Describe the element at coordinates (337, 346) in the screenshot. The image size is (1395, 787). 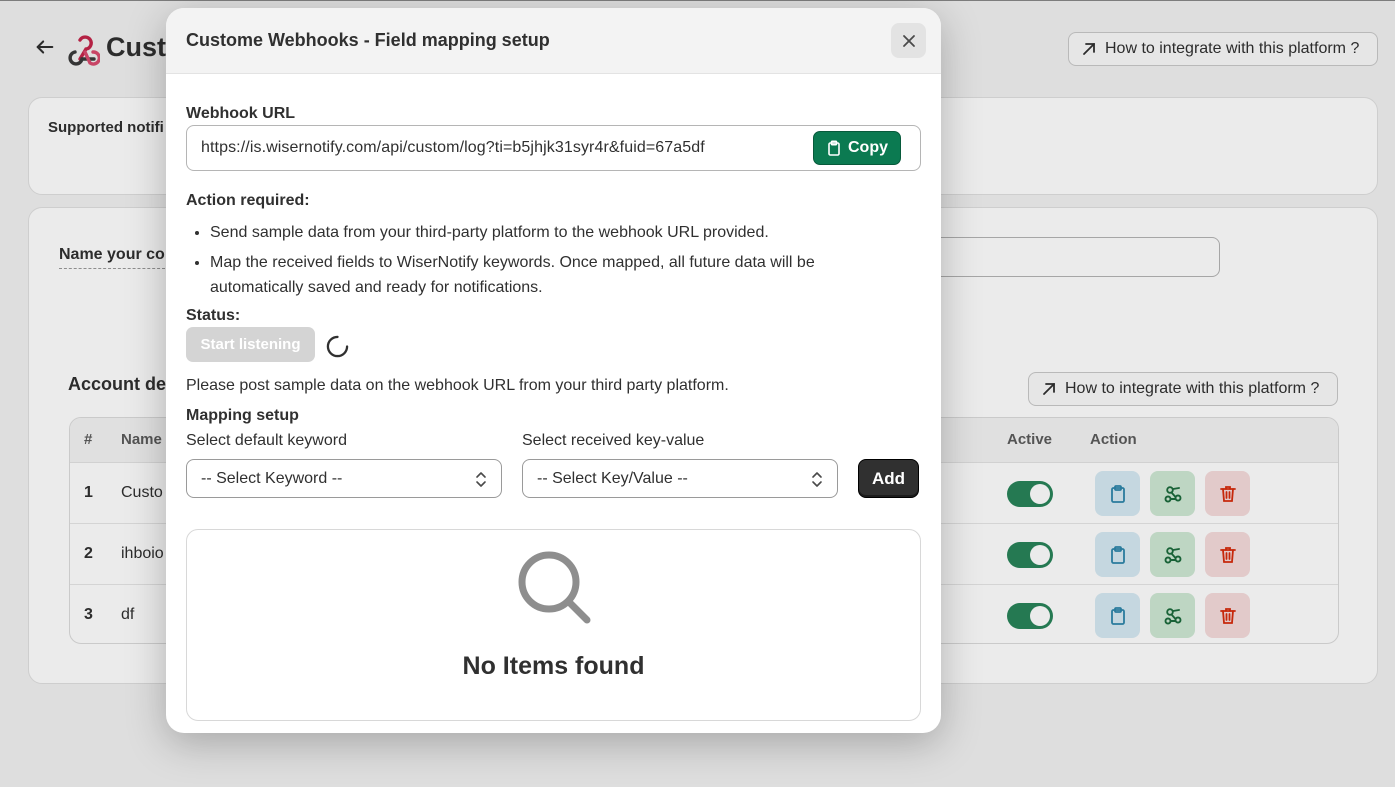
I see `spinner-icon` at that location.